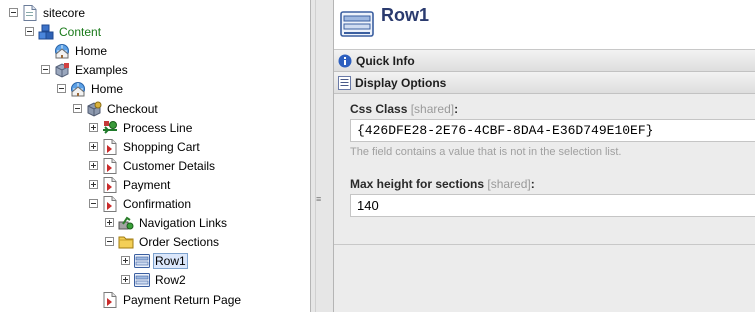  I want to click on tree-node-label: Confirmation, so click(157, 204).